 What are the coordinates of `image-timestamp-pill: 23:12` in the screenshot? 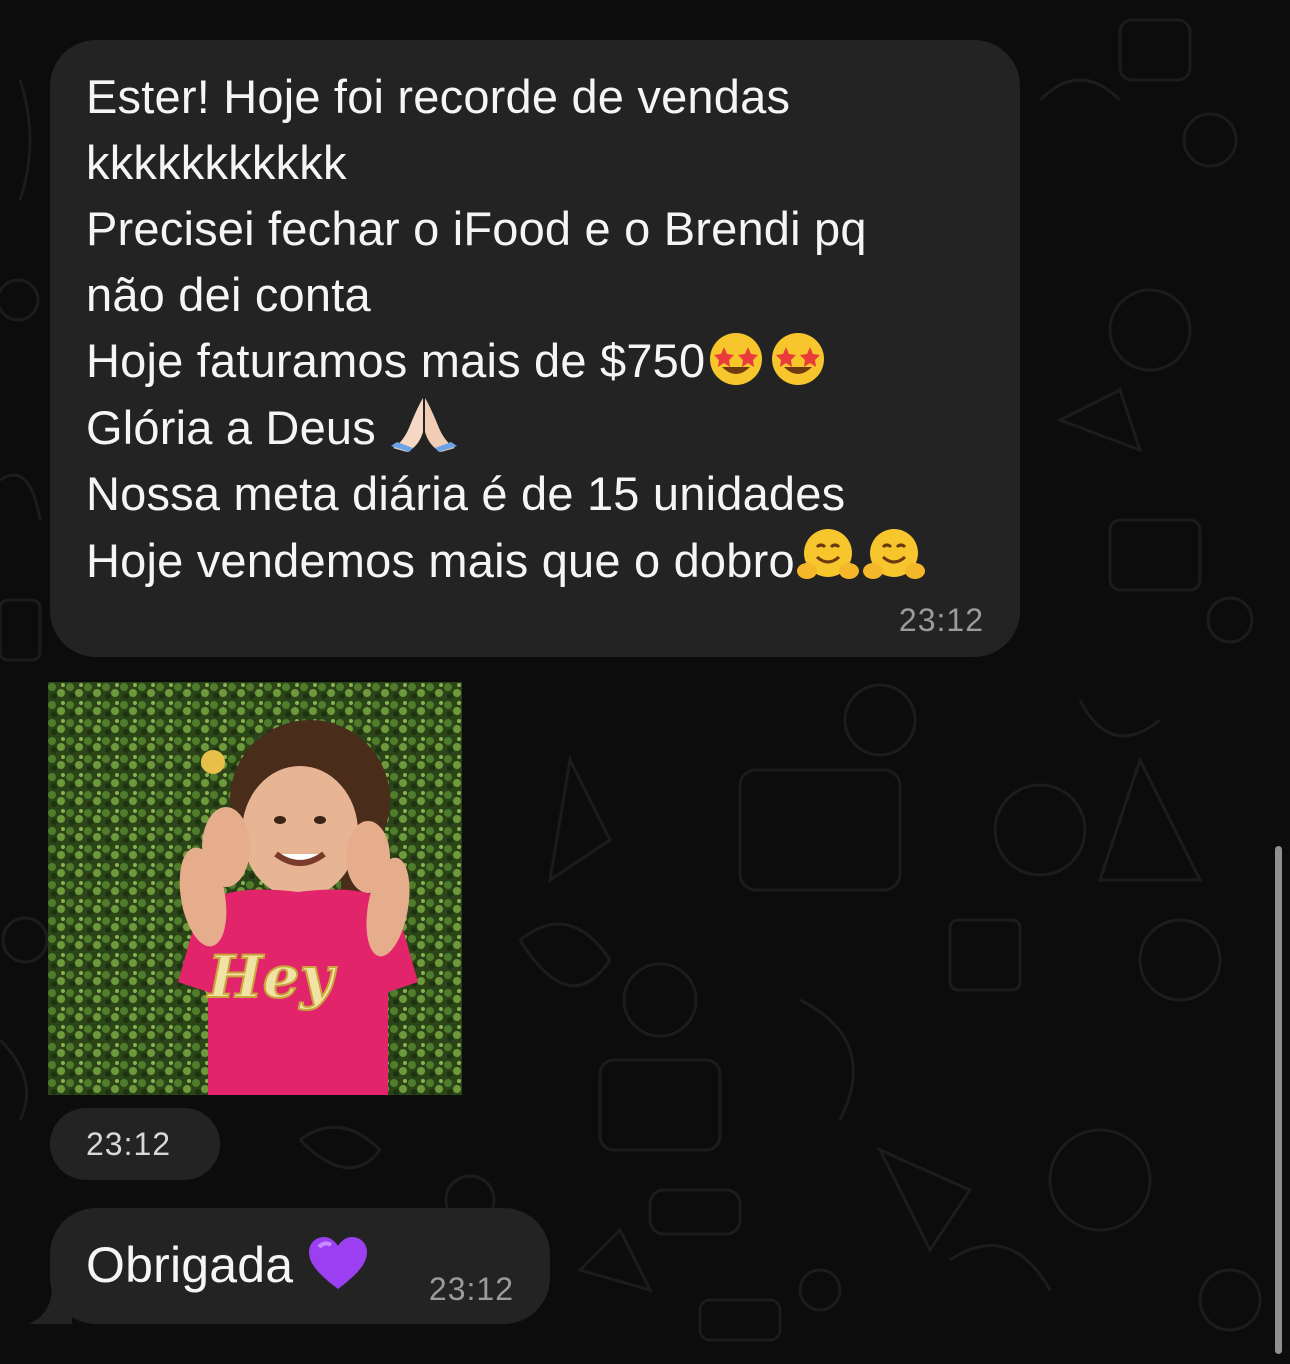 It's located at (135, 1144).